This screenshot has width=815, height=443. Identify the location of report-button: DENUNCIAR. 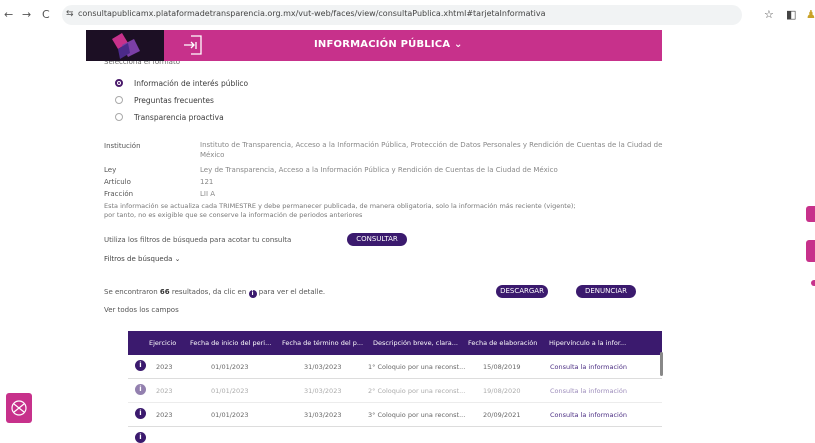
(606, 291).